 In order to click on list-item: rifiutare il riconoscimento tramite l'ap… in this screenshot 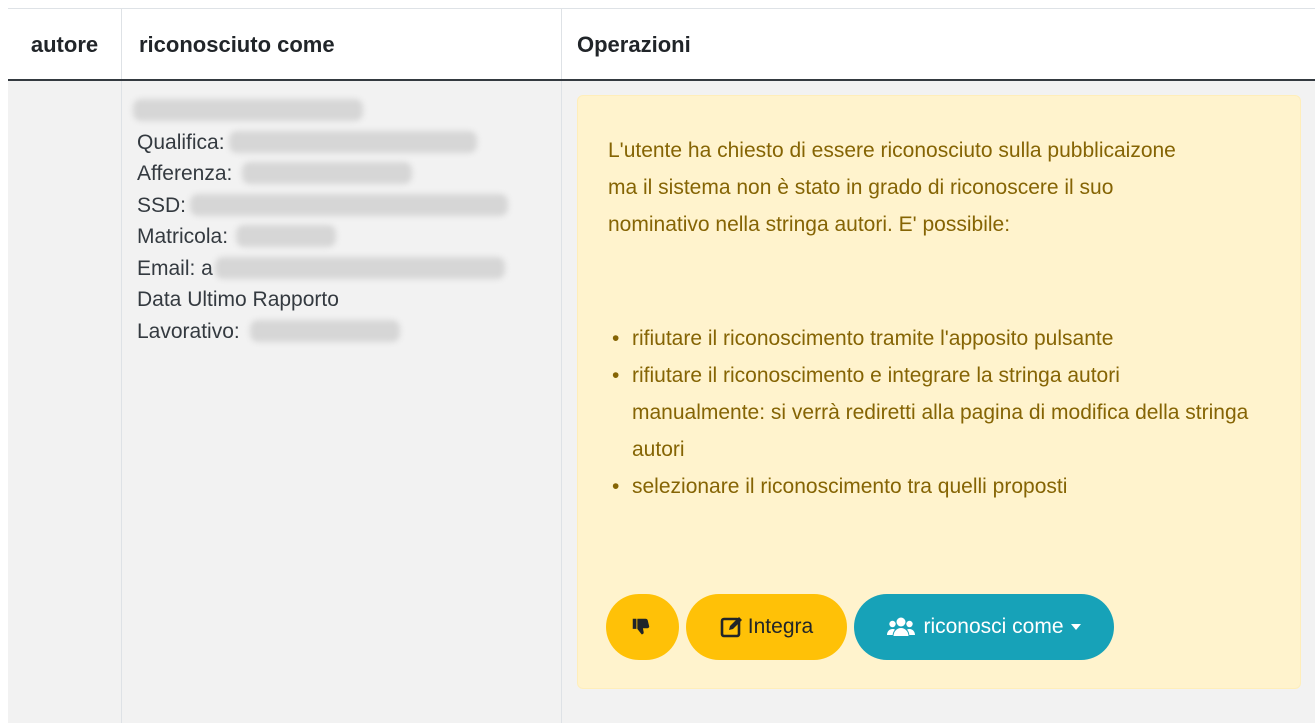, I will do `click(933, 338)`.